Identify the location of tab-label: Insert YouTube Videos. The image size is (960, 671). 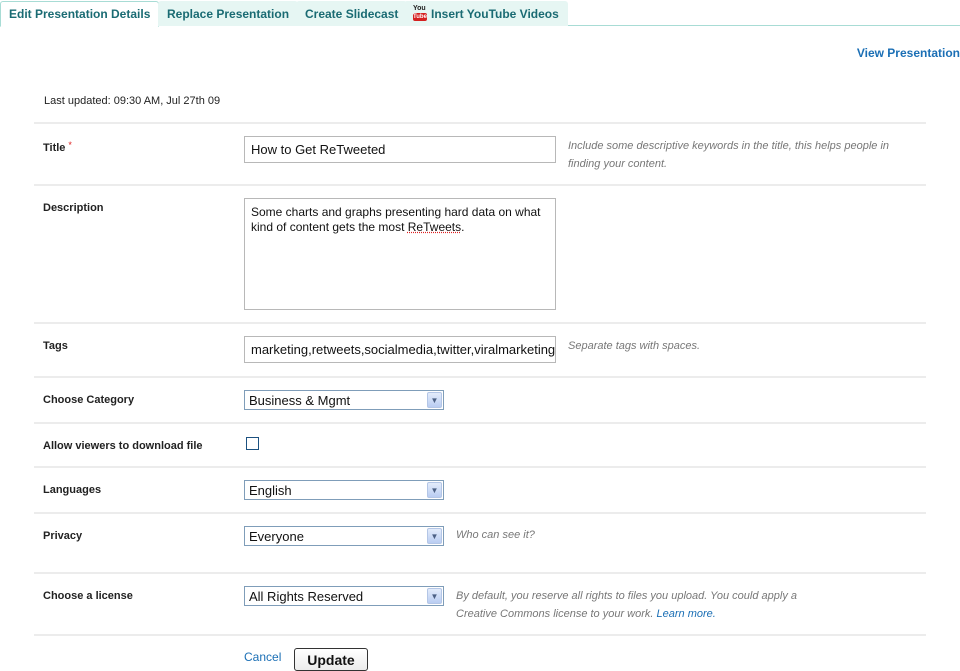
(495, 14).